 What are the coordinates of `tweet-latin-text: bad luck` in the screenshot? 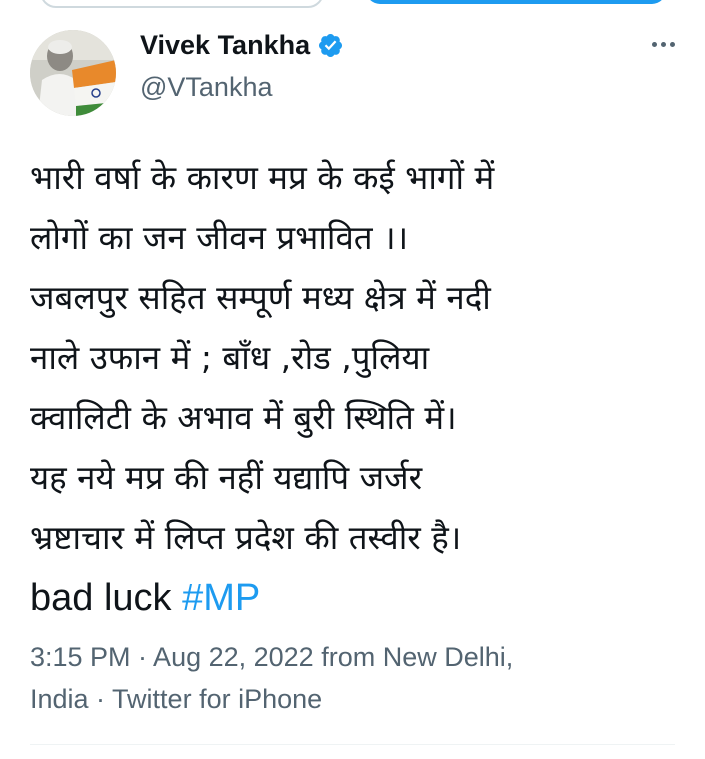 It's located at (106, 598).